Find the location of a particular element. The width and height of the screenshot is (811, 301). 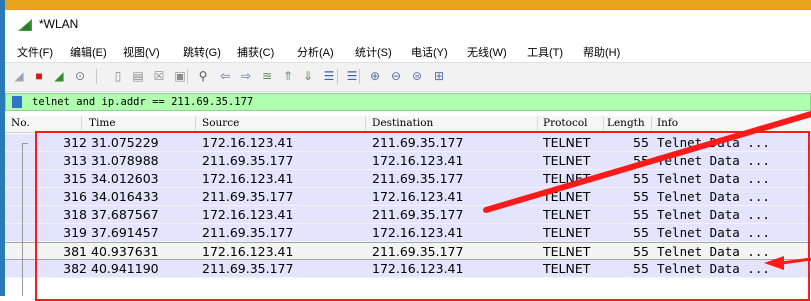

packet-time: 31.078988 is located at coordinates (125, 160).